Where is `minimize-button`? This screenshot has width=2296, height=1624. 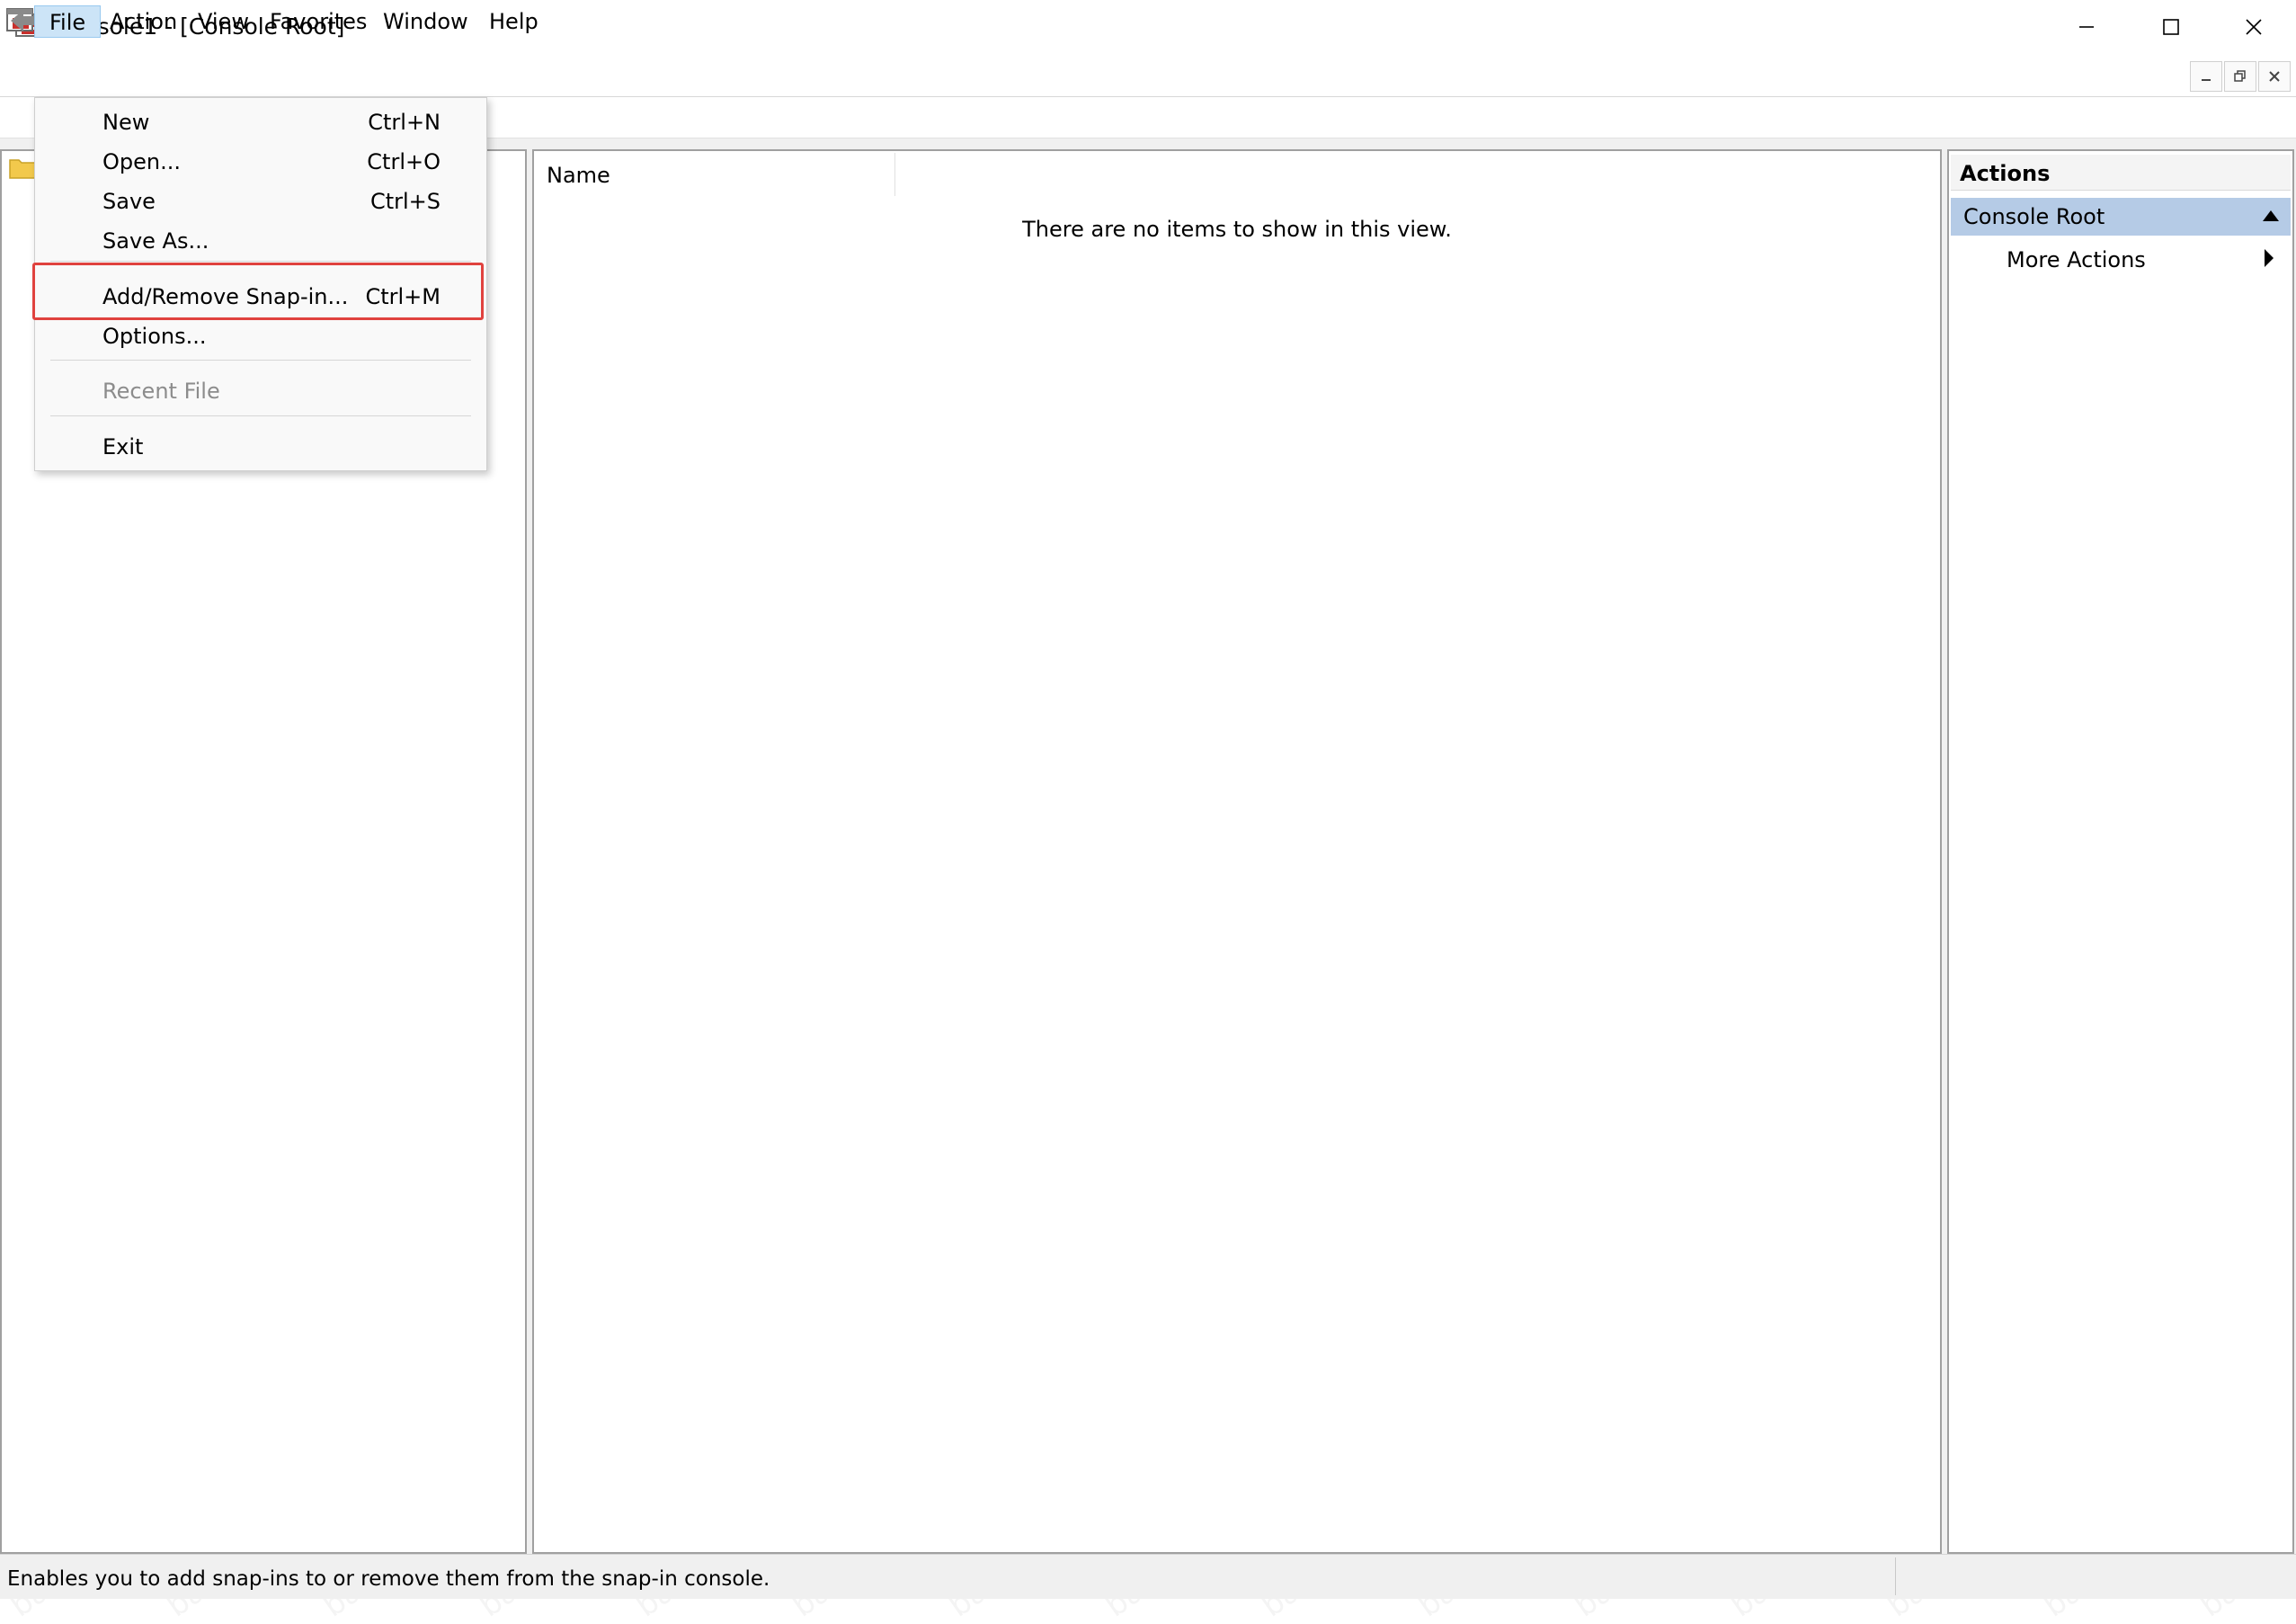 minimize-button is located at coordinates (2086, 27).